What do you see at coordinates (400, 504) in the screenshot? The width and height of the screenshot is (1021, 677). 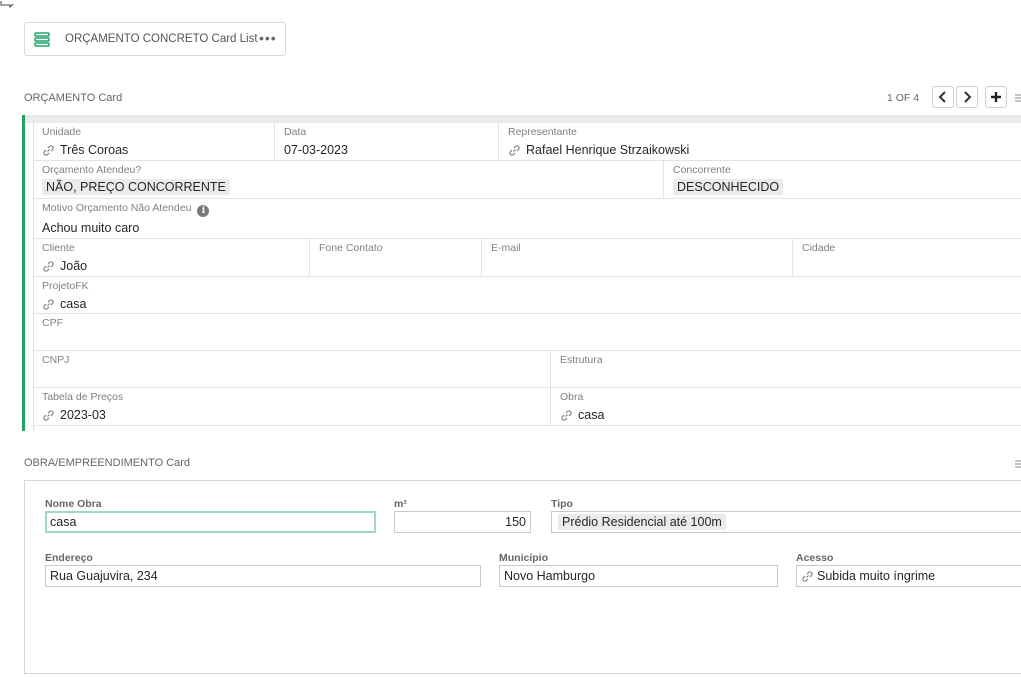 I see `m2-label: m²` at bounding box center [400, 504].